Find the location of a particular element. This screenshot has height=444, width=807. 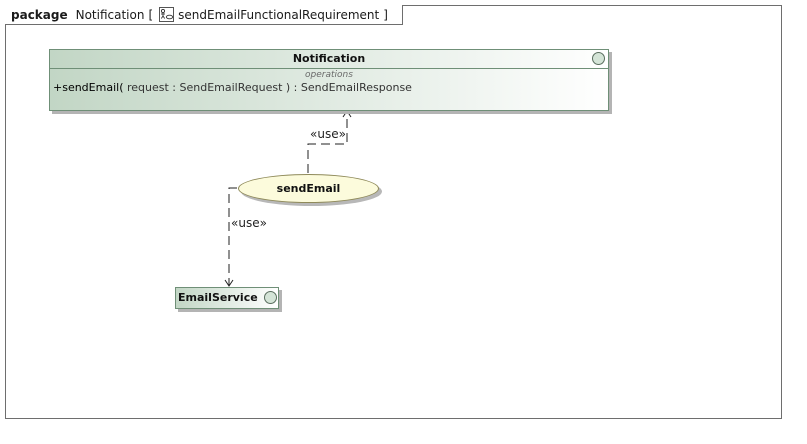

use-case-send-email: sendEmail is located at coordinates (308, 188).